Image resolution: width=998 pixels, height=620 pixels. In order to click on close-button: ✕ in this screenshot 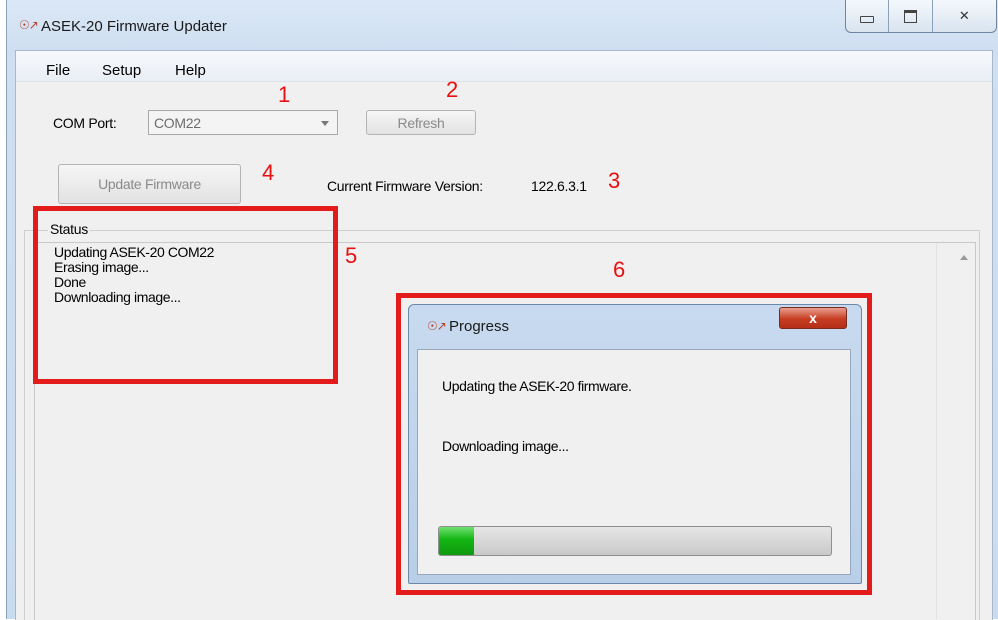, I will do `click(964, 16)`.